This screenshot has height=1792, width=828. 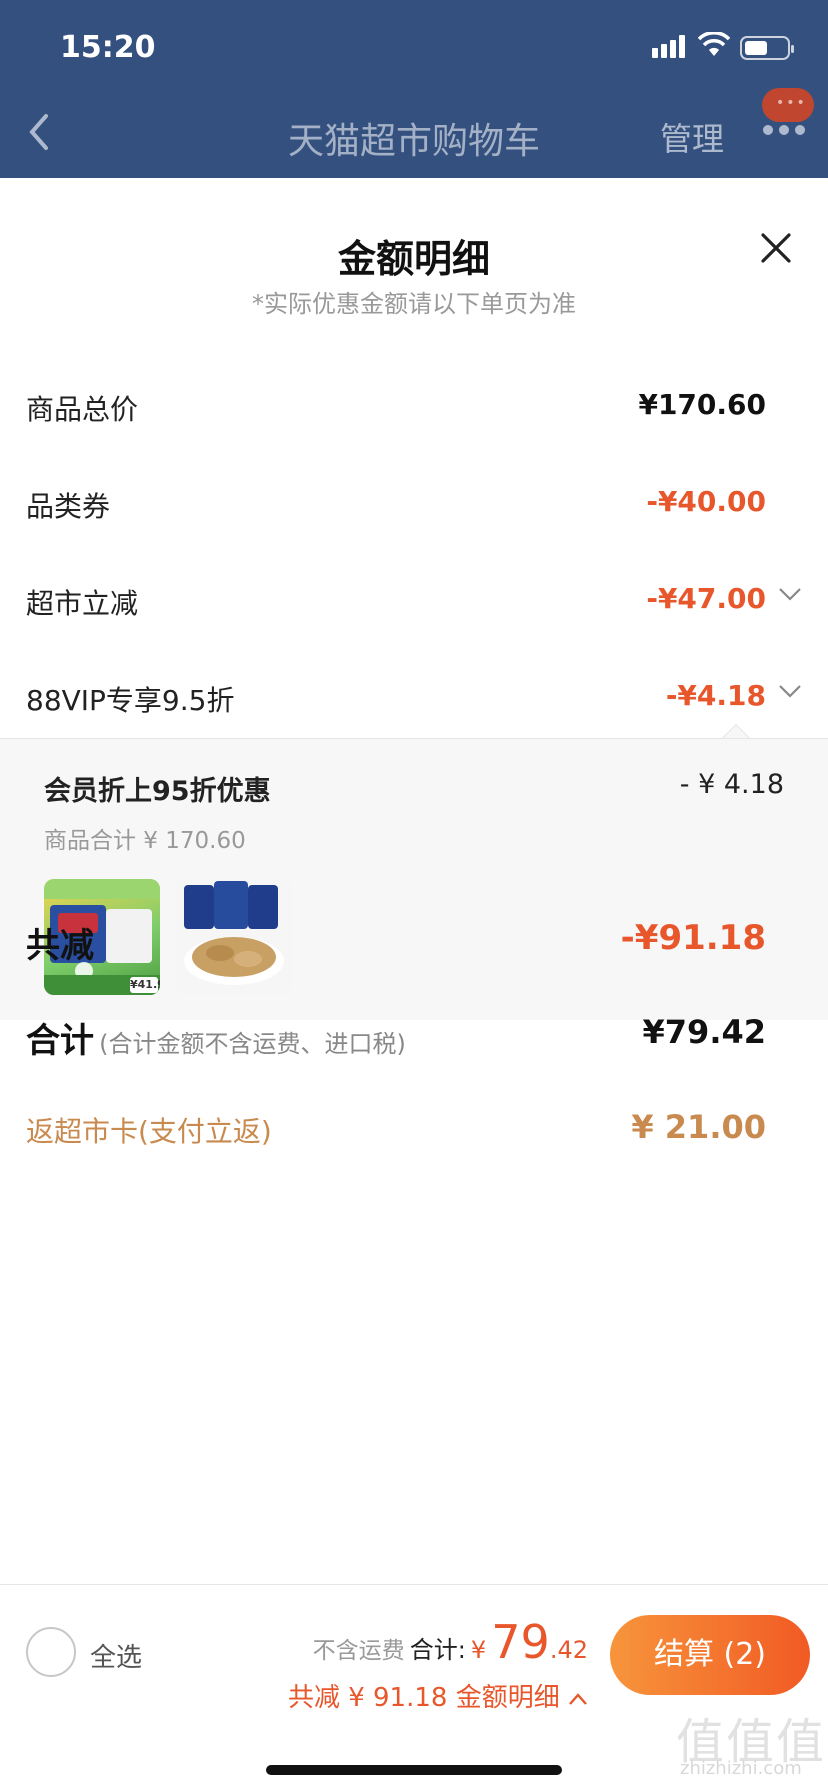 What do you see at coordinates (396, 698) in the screenshot?
I see `row-88vip-discount: 88VIP专享9.5折 -¥4.18` at bounding box center [396, 698].